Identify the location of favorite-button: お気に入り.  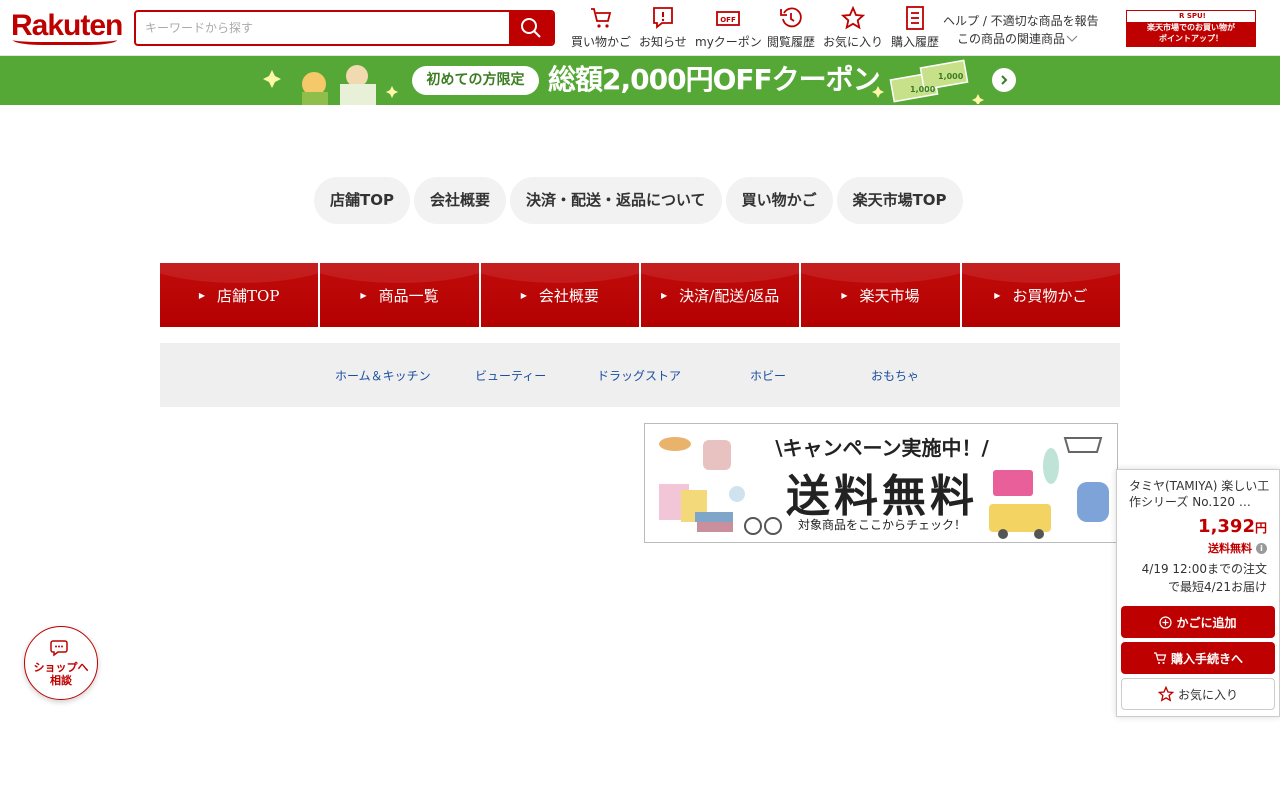
(1198, 694).